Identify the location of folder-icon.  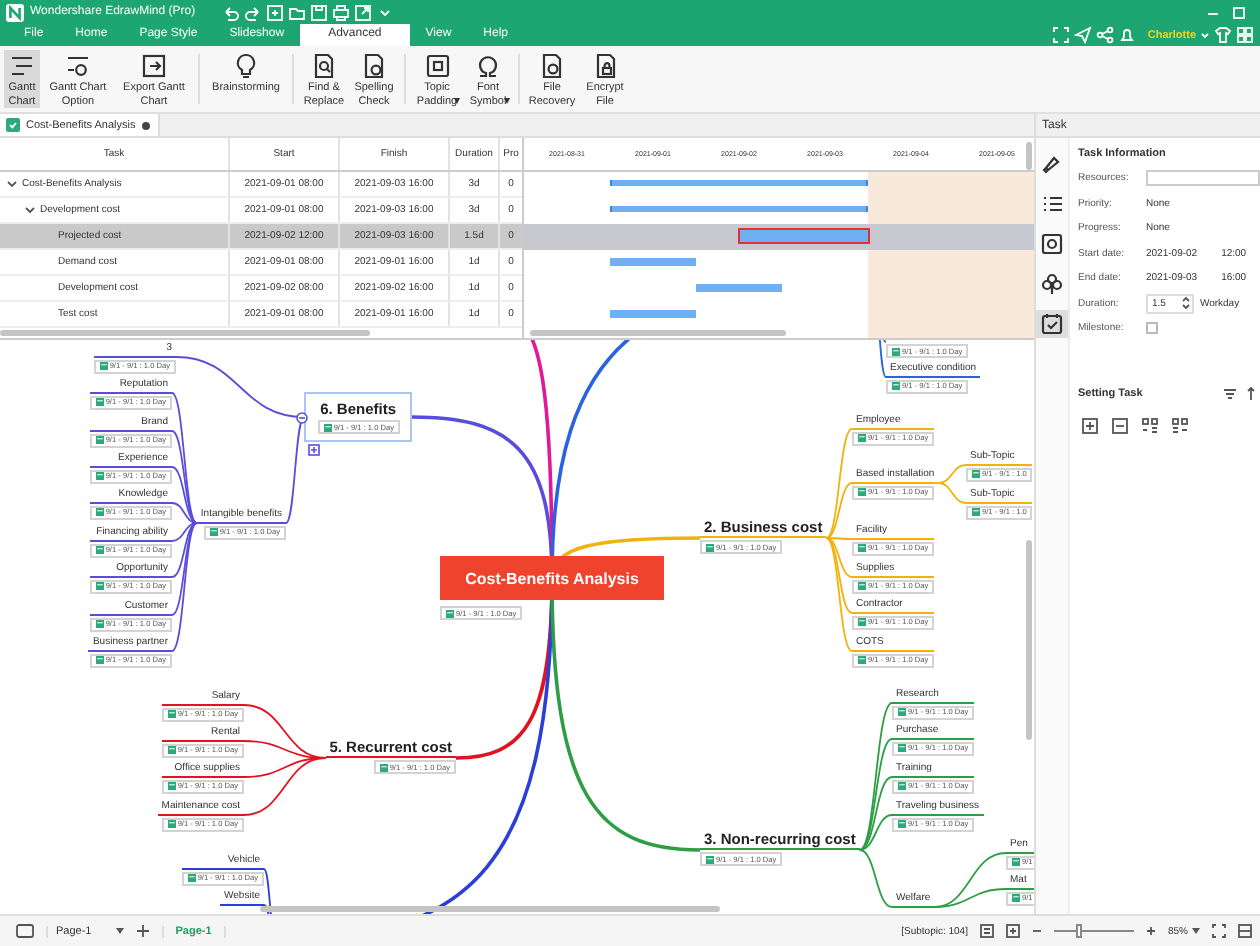
(296, 12).